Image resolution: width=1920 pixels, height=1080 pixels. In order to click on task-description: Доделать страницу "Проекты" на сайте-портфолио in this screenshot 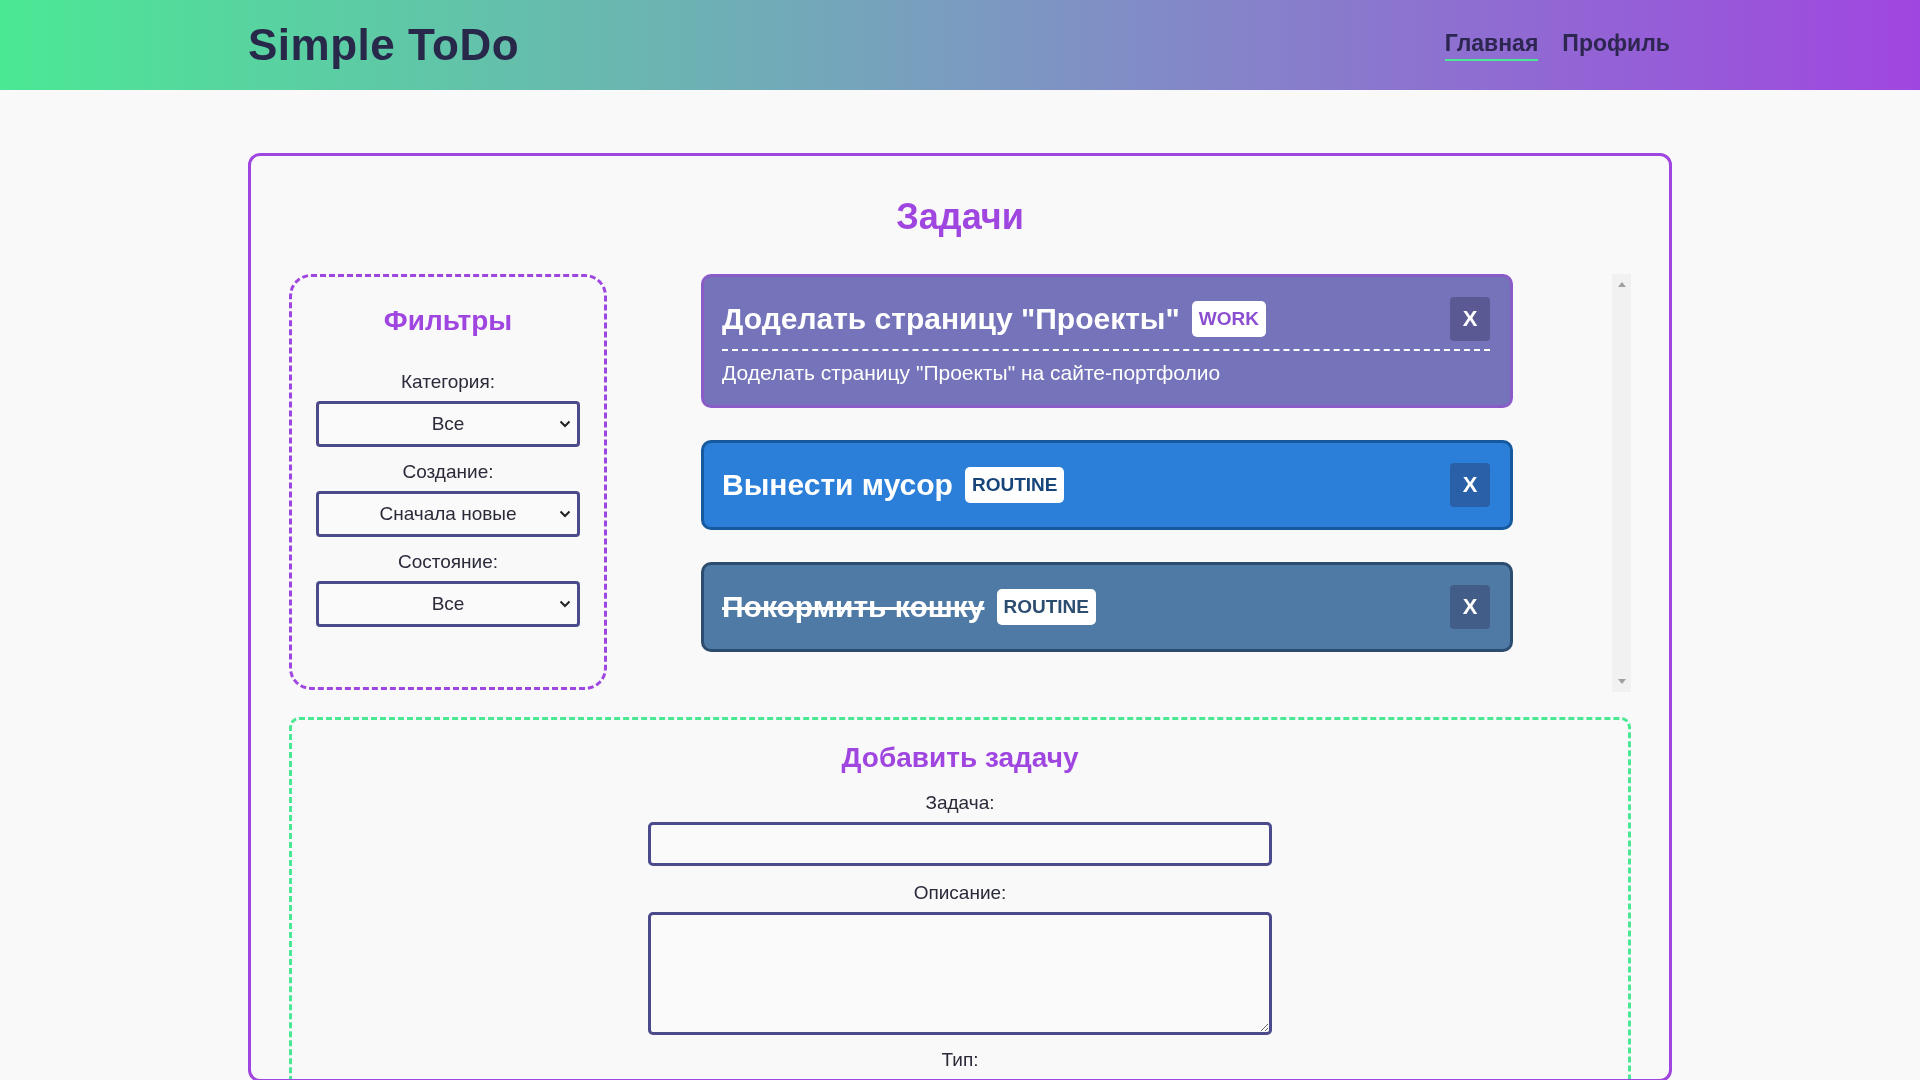, I will do `click(972, 373)`.